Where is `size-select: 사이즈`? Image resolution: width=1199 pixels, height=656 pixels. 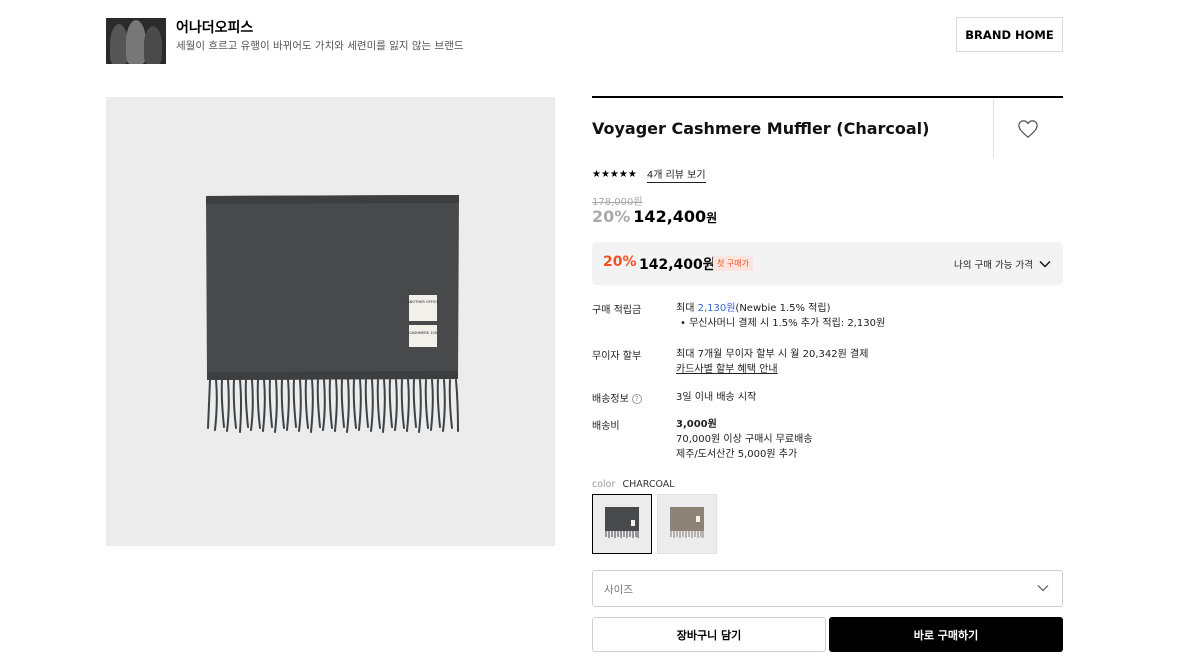 size-select: 사이즈 is located at coordinates (827, 588).